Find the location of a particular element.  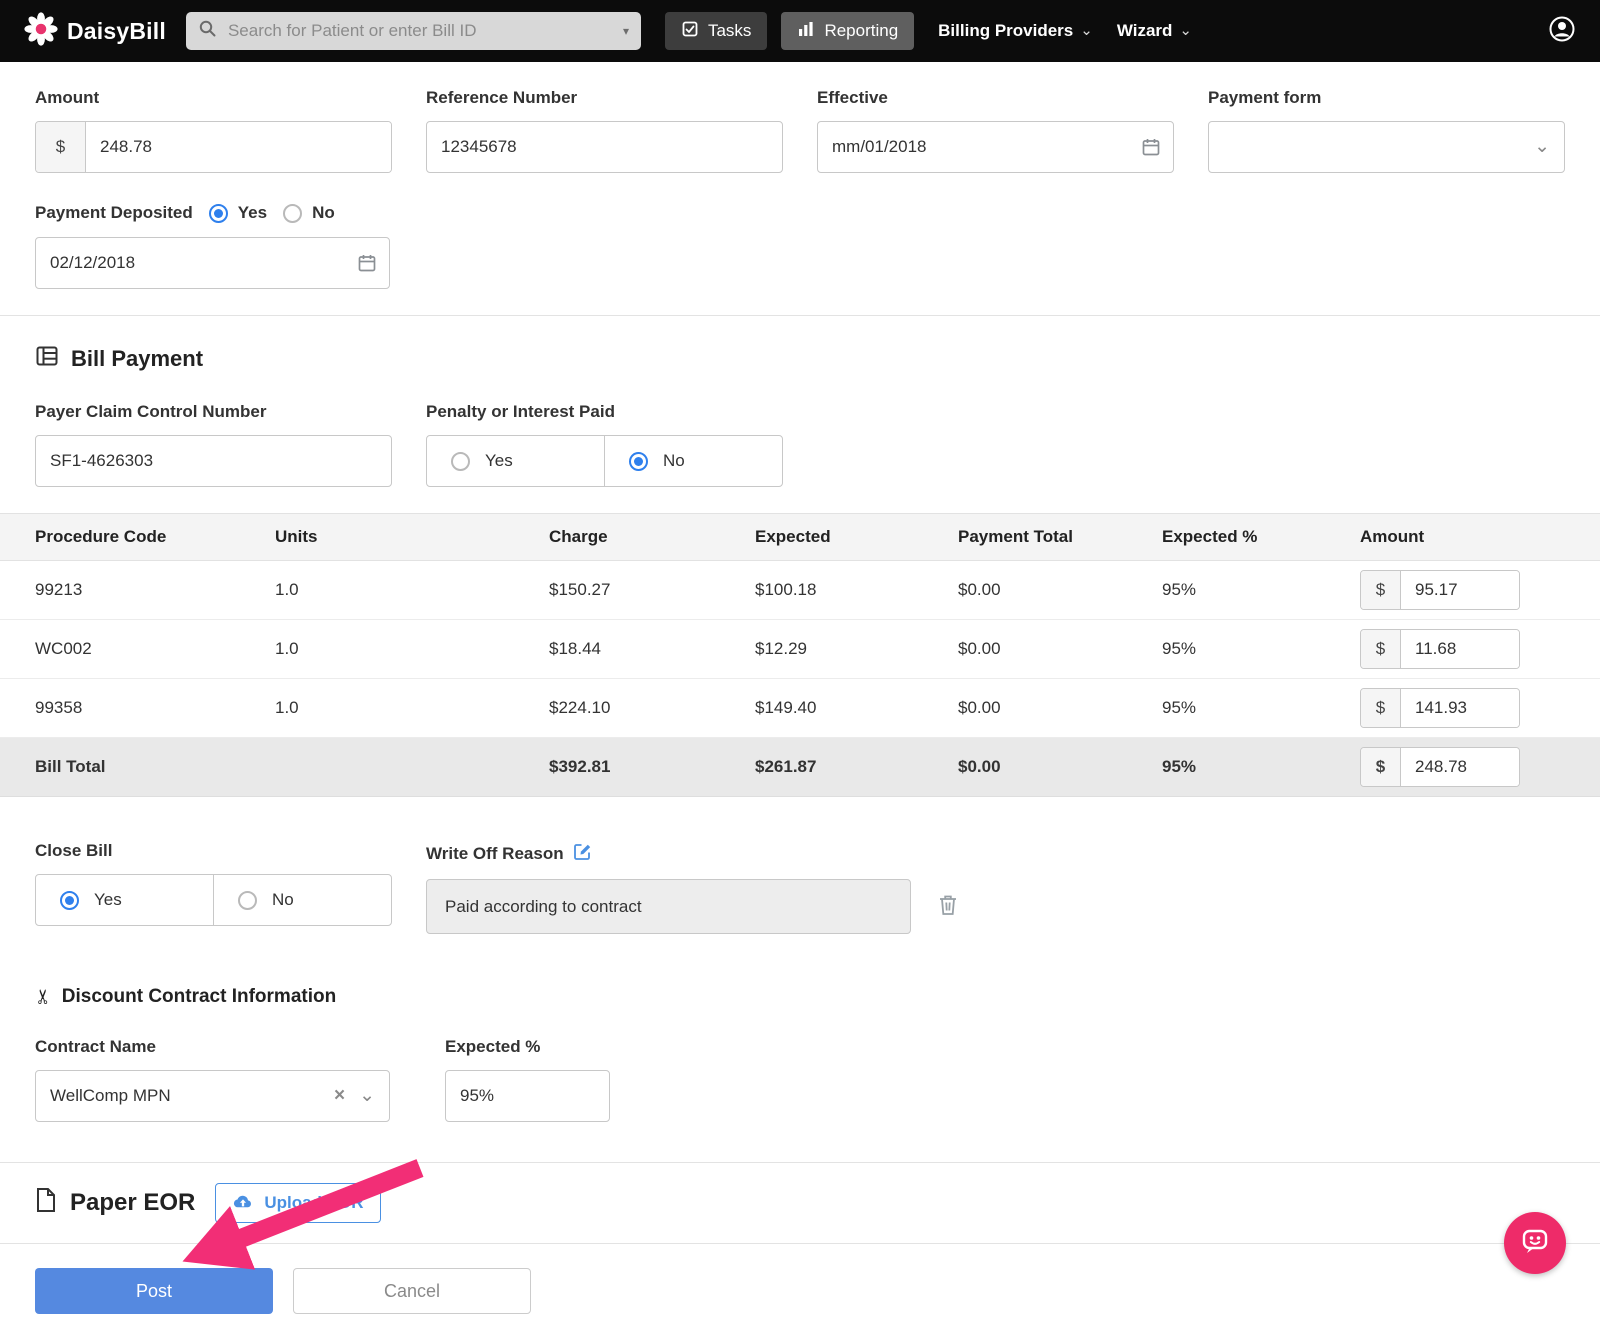

close-bill-no-option: No is located at coordinates (302, 900).